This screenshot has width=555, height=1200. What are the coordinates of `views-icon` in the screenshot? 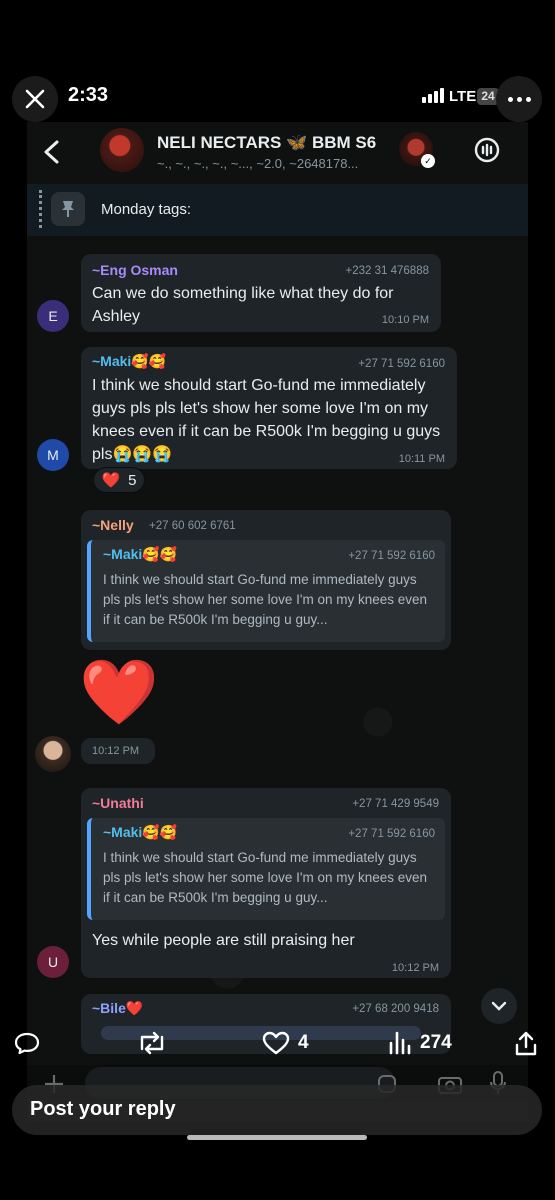 It's located at (400, 1043).